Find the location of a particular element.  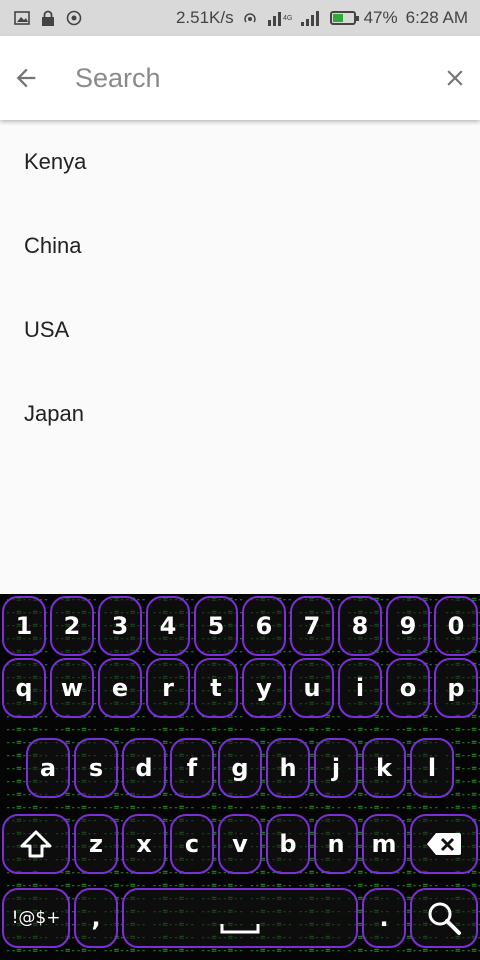

key-w: w is located at coordinates (72, 688).